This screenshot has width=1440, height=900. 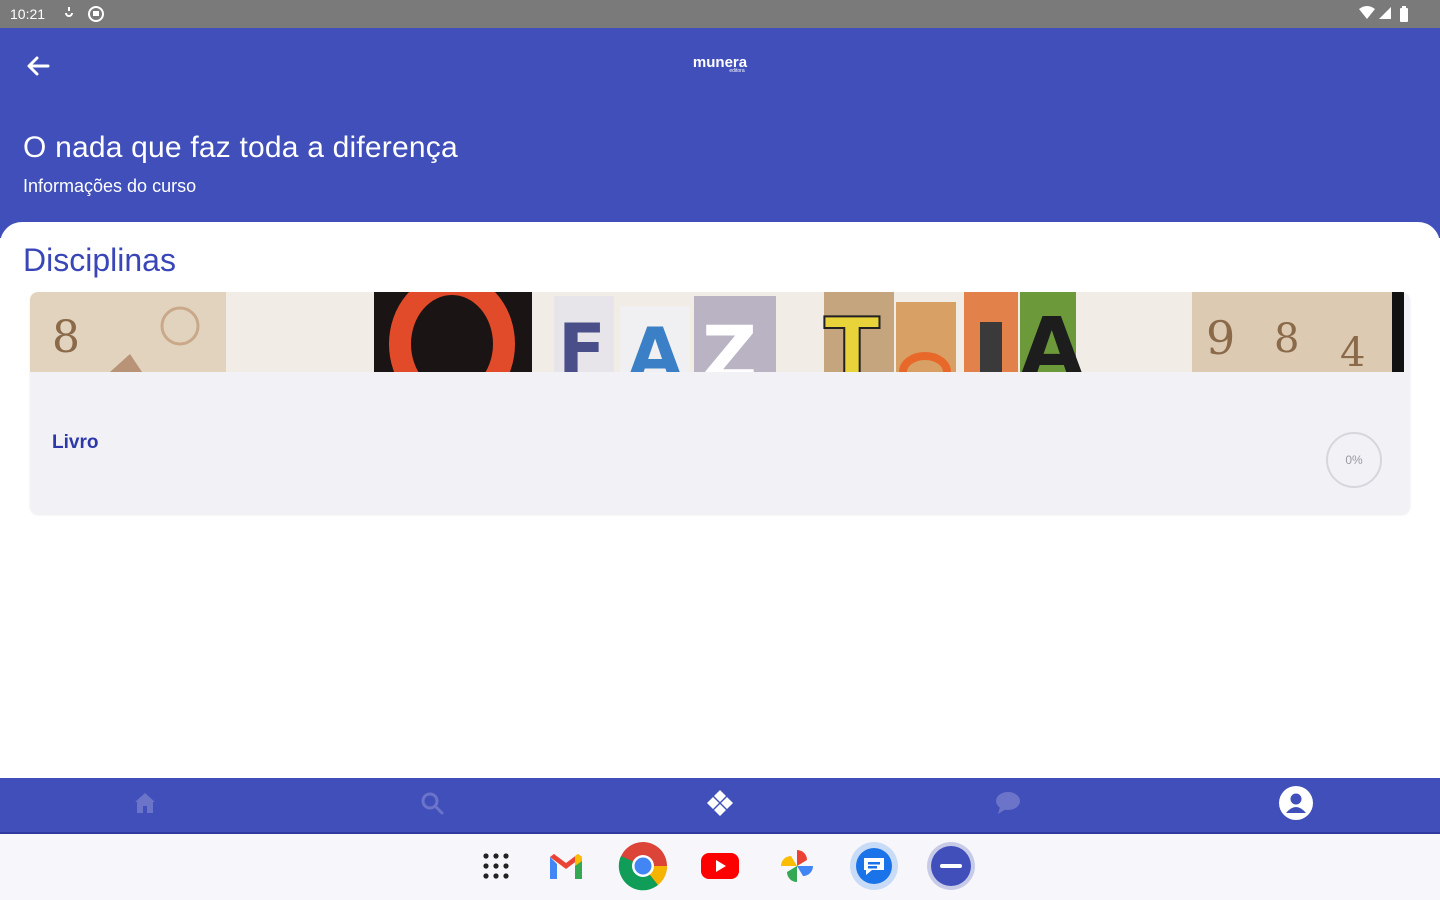 I want to click on bottom-navigation, so click(x=720, y=806).